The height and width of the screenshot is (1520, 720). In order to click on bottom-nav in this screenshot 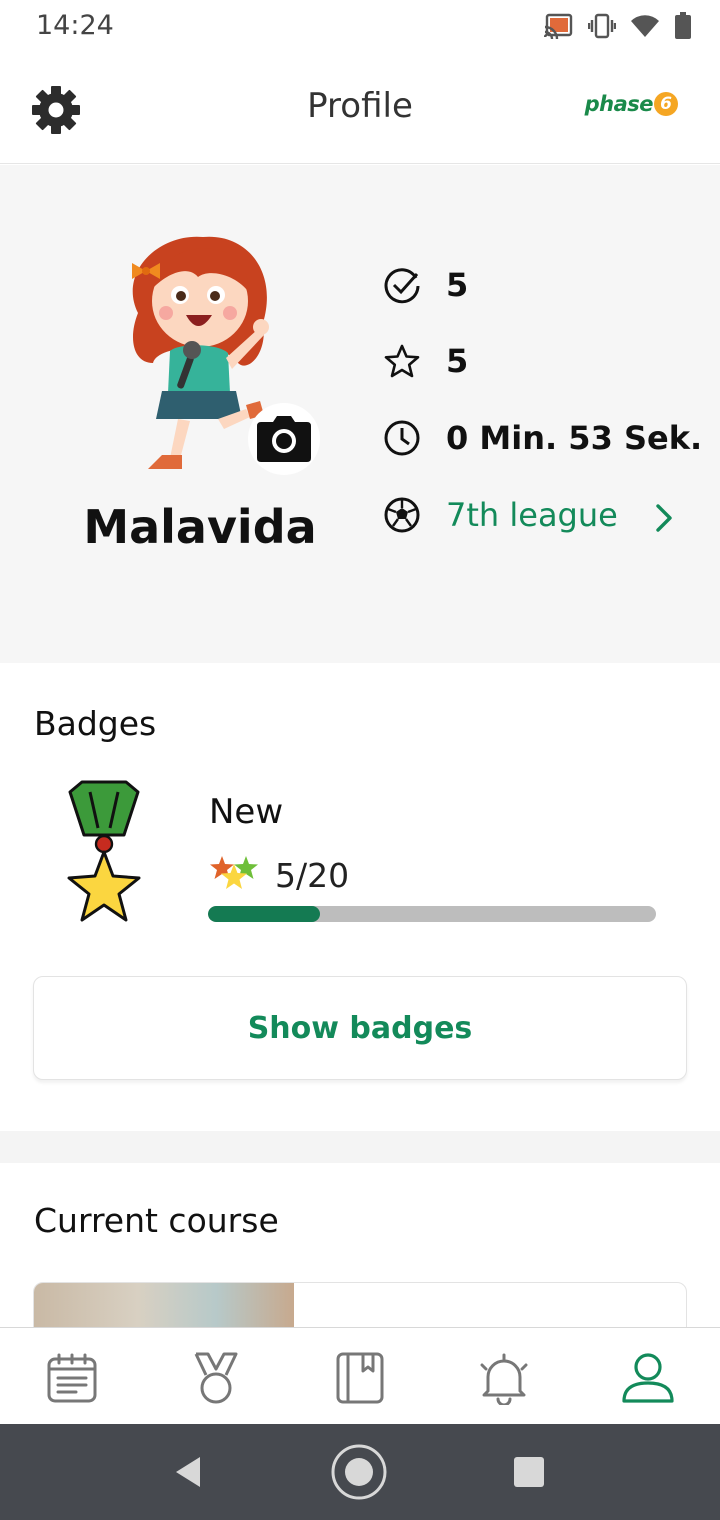, I will do `click(360, 1375)`.